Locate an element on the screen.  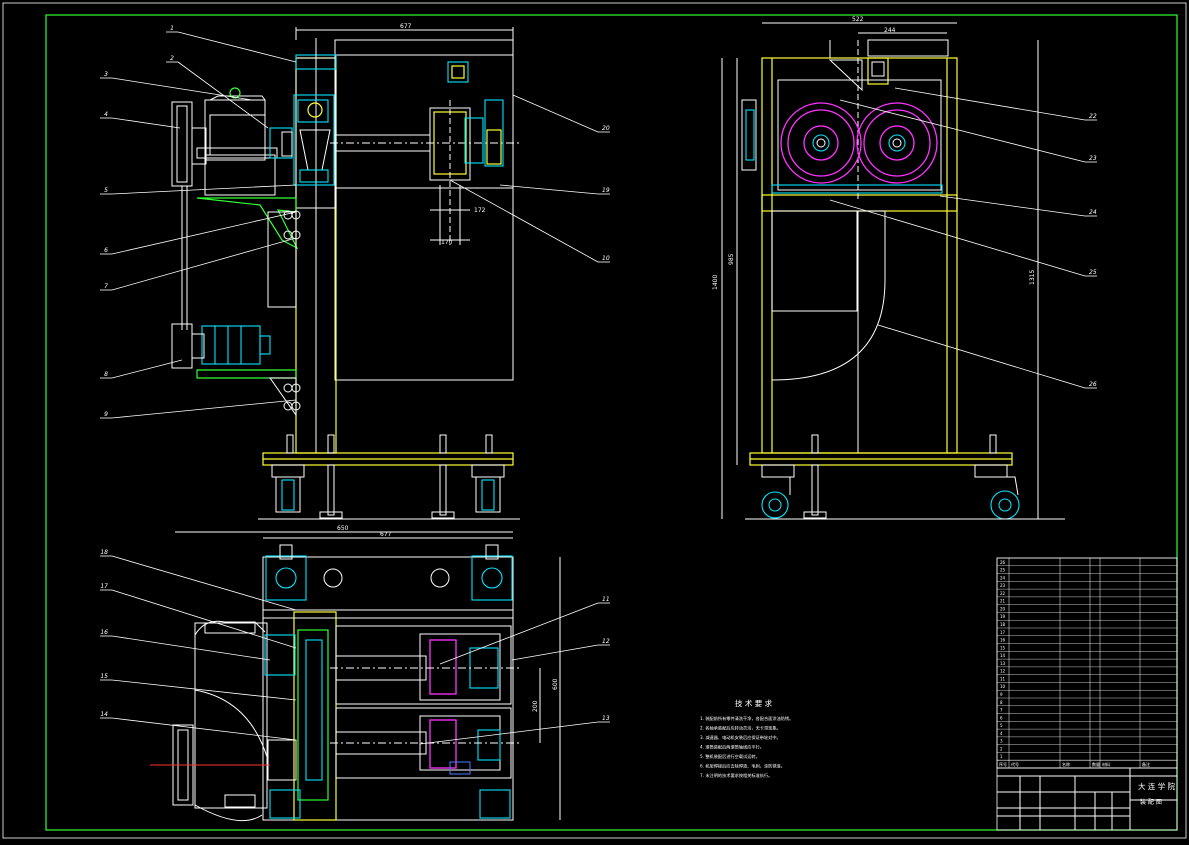
side-callout-24: 24 is located at coordinates (1093, 212).